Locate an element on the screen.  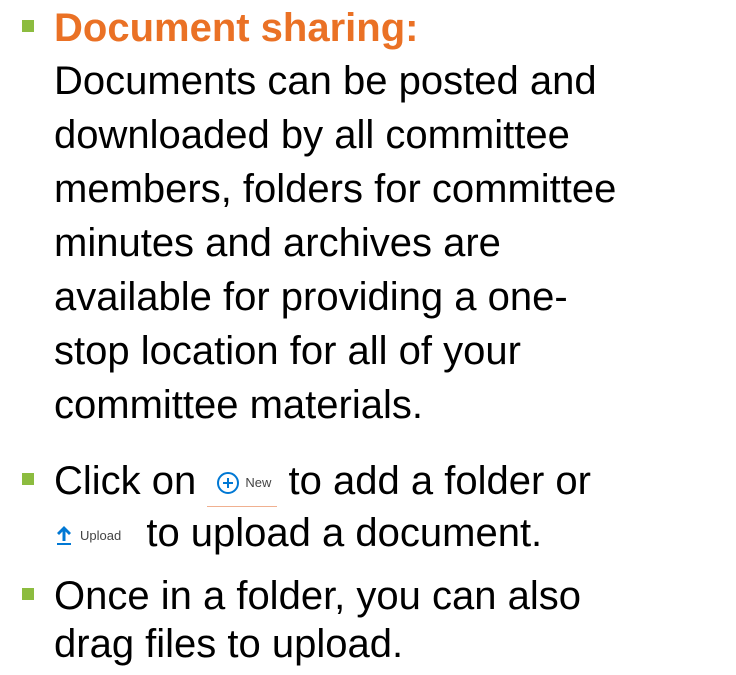
plus-circle-icon is located at coordinates (228, 482).